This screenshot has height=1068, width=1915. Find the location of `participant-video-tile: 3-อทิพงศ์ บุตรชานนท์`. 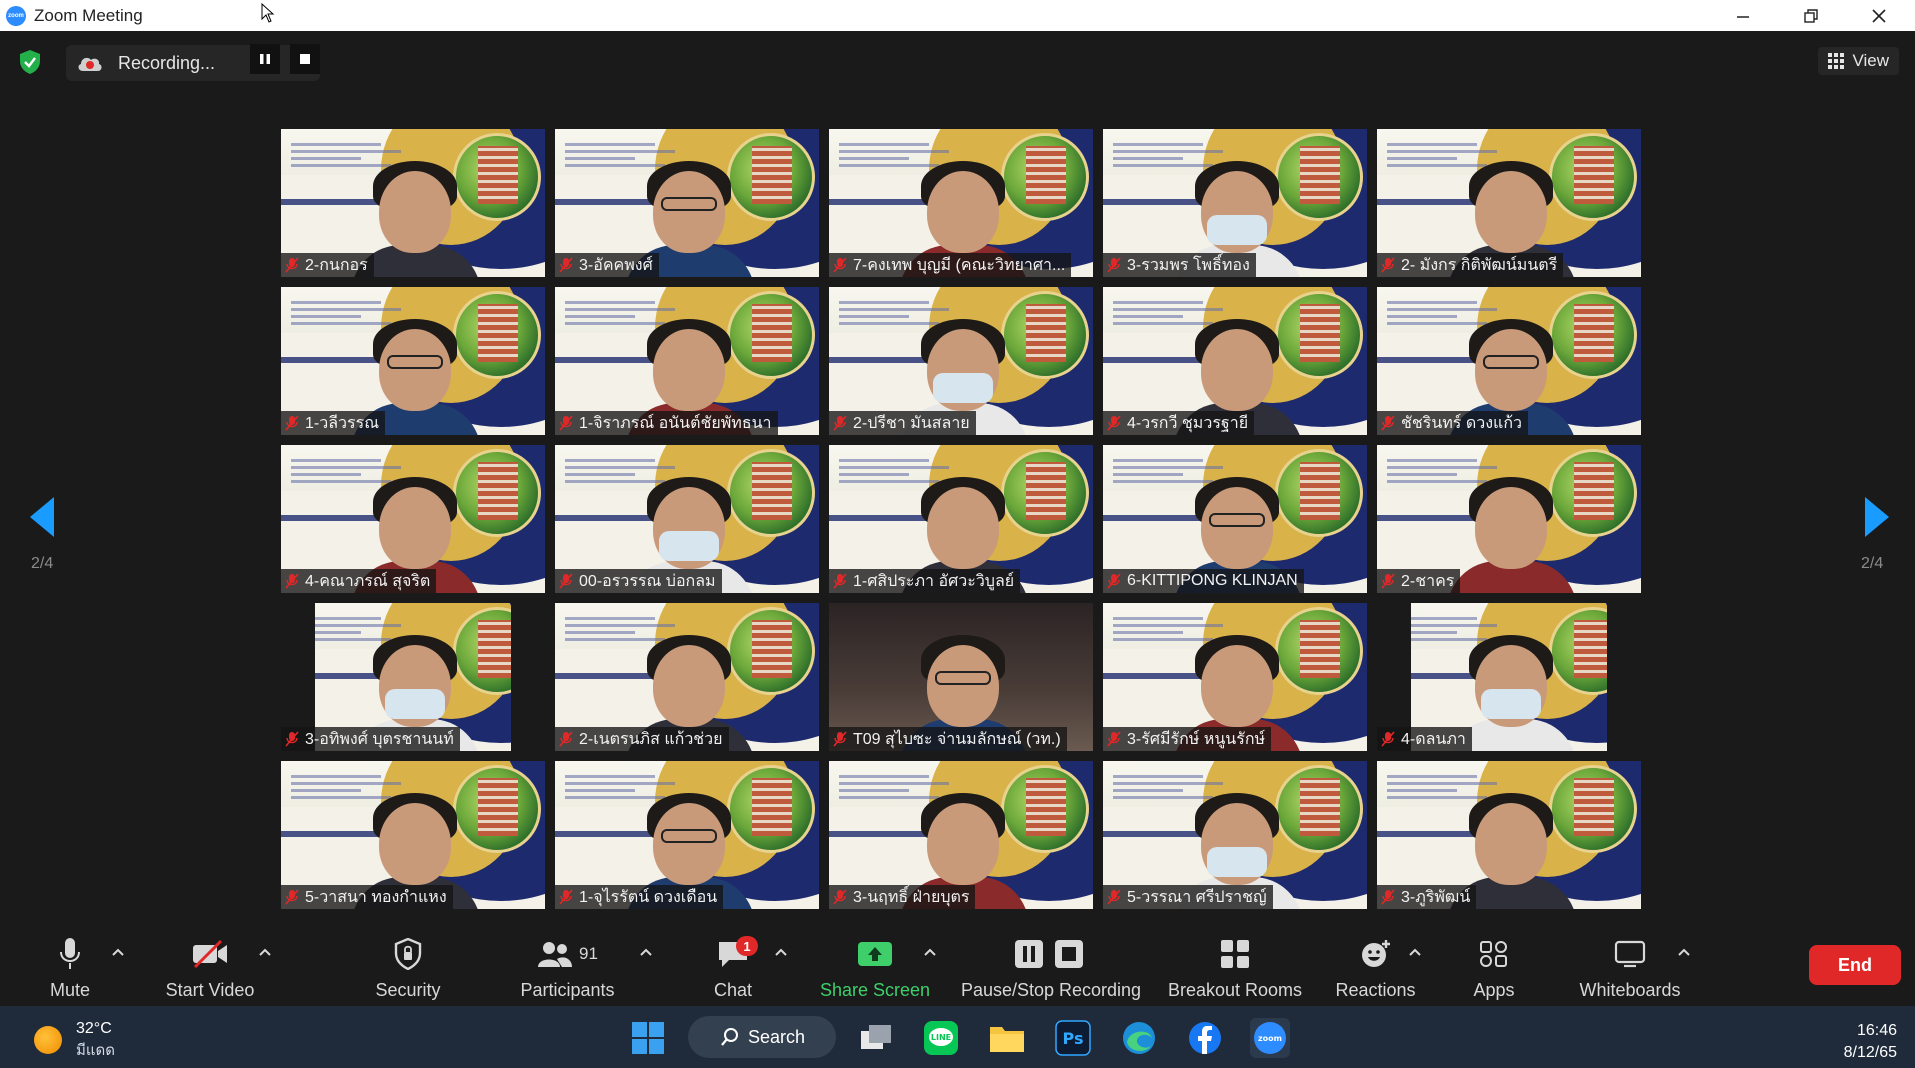

participant-video-tile: 3-อทิพงศ์ บุตรชานนท์ is located at coordinates (413, 677).